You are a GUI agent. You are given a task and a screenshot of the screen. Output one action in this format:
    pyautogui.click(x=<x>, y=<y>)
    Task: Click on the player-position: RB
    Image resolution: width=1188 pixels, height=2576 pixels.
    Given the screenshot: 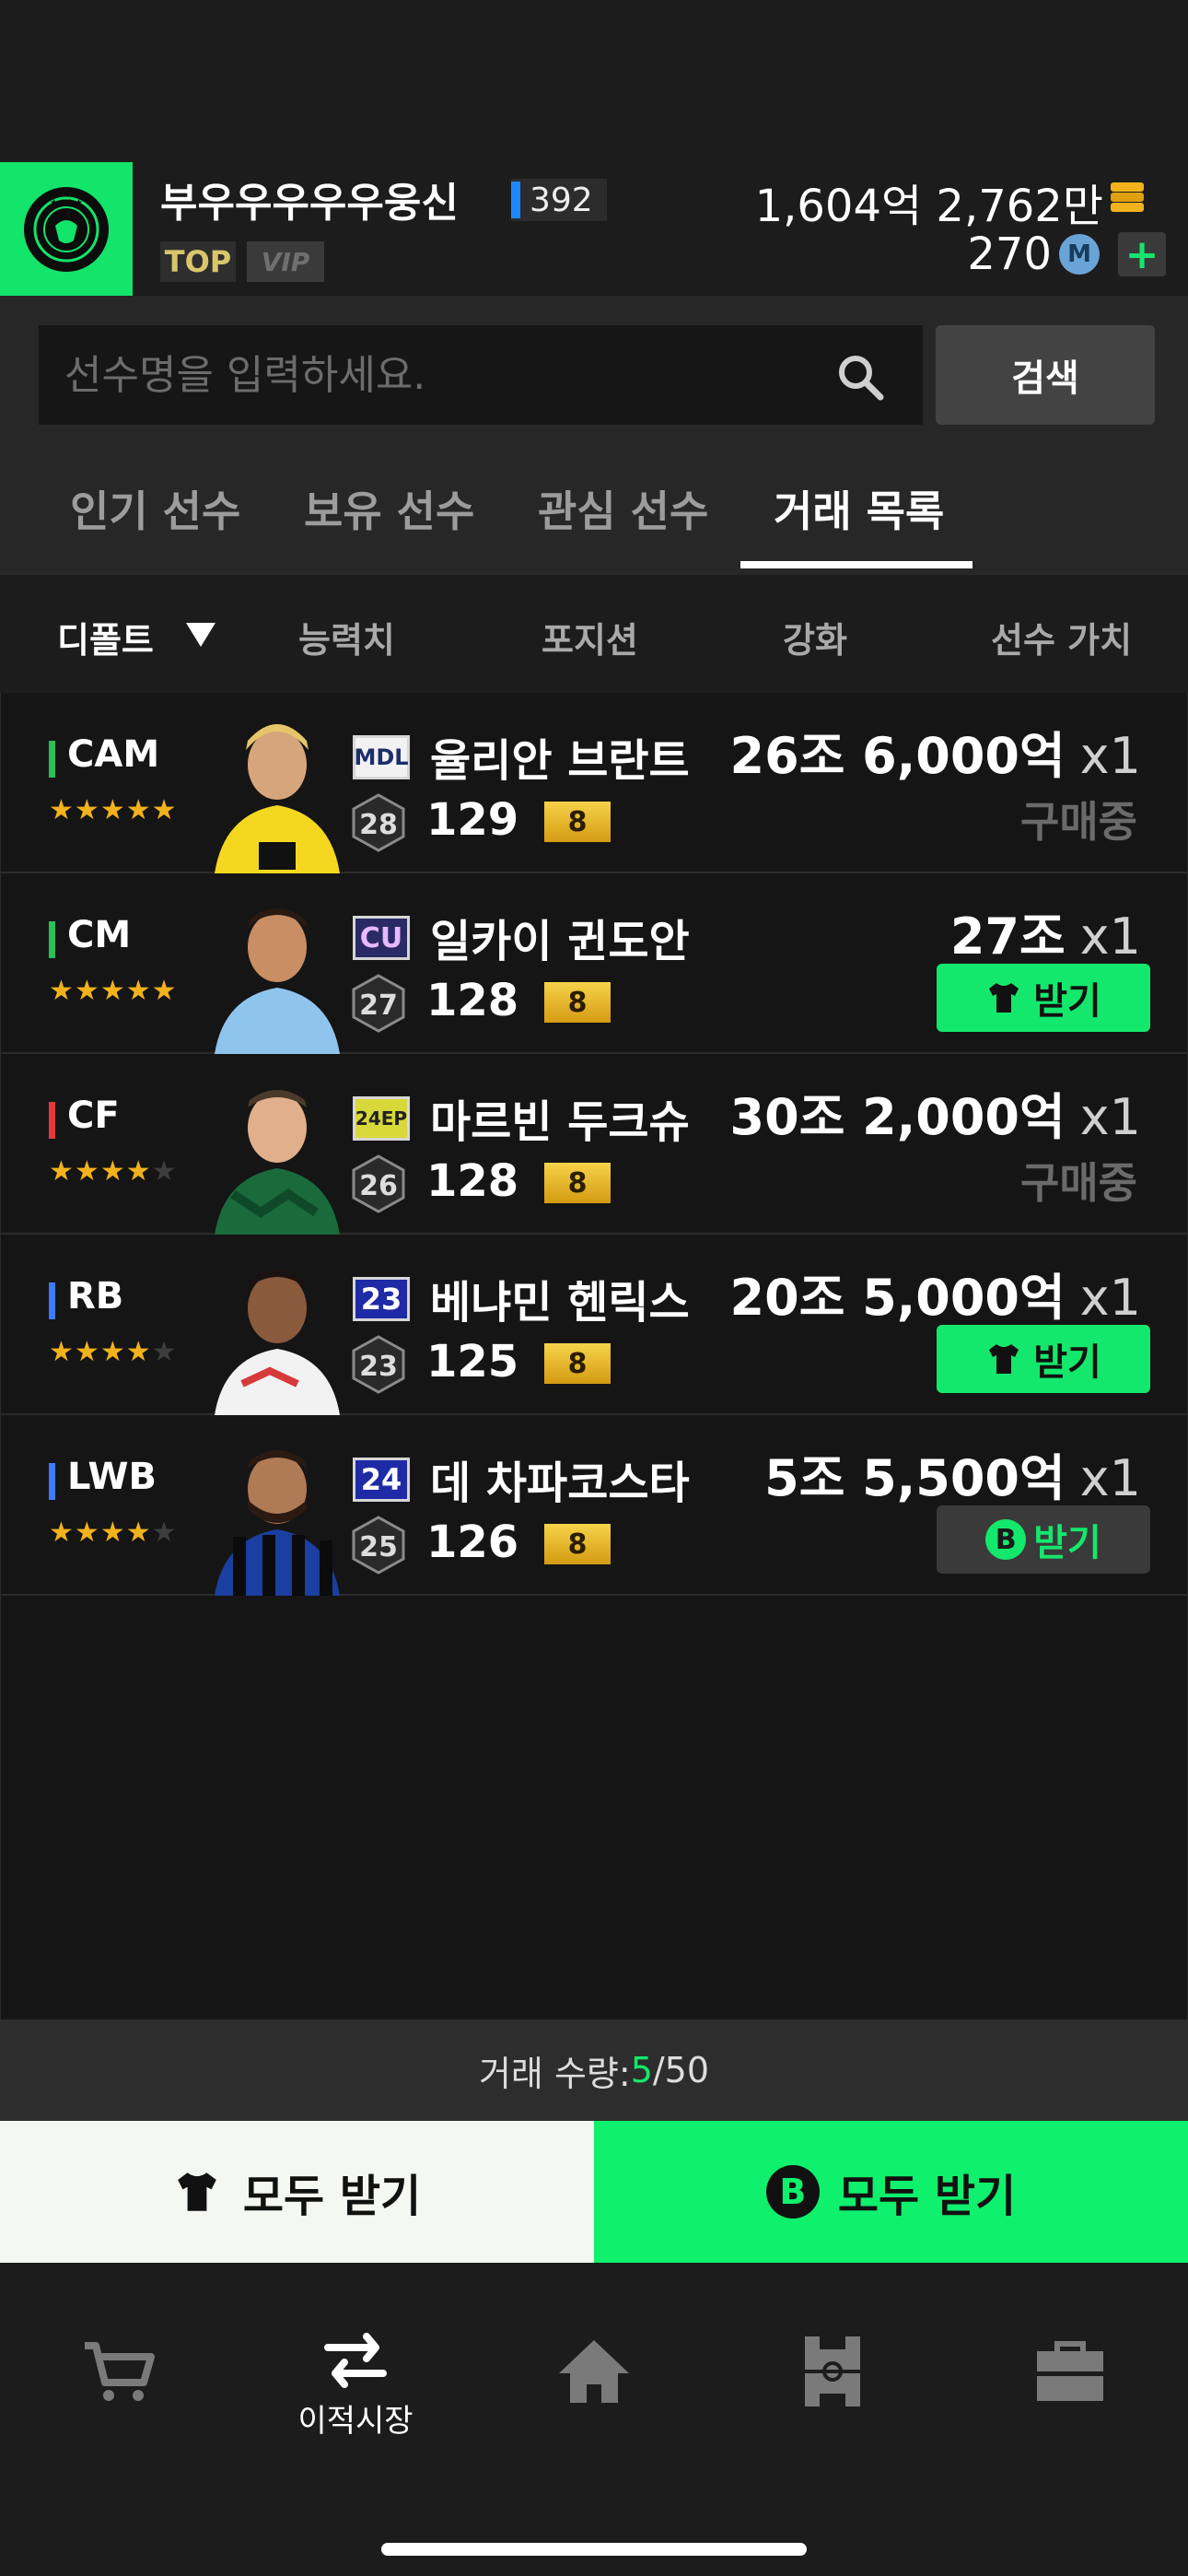 What is the action you would take?
    pyautogui.click(x=95, y=1296)
    